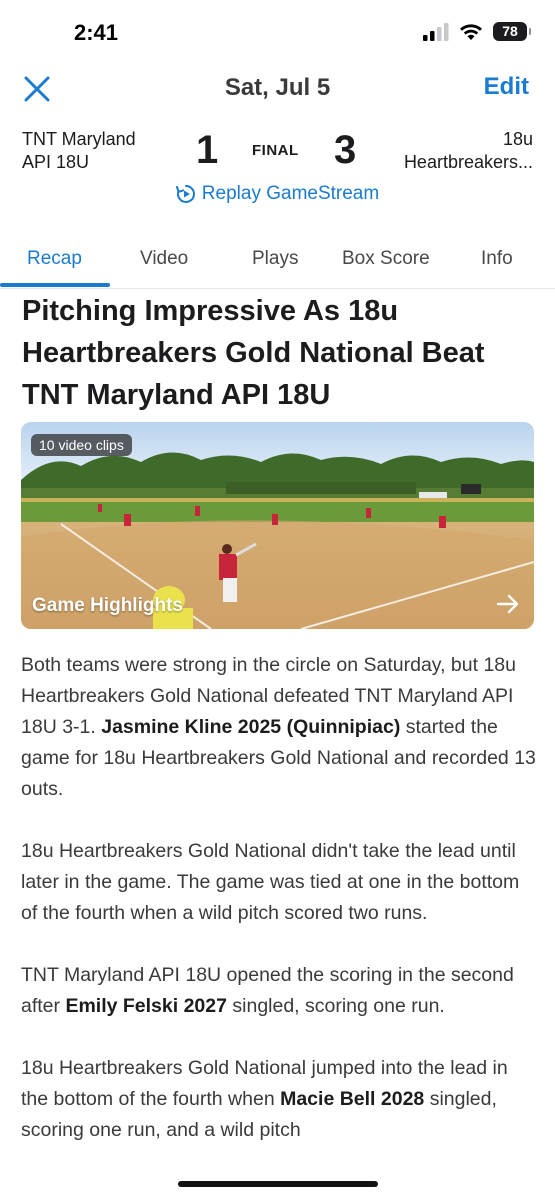  What do you see at coordinates (56, 162) in the screenshot?
I see `home-team-line2: API 18U` at bounding box center [56, 162].